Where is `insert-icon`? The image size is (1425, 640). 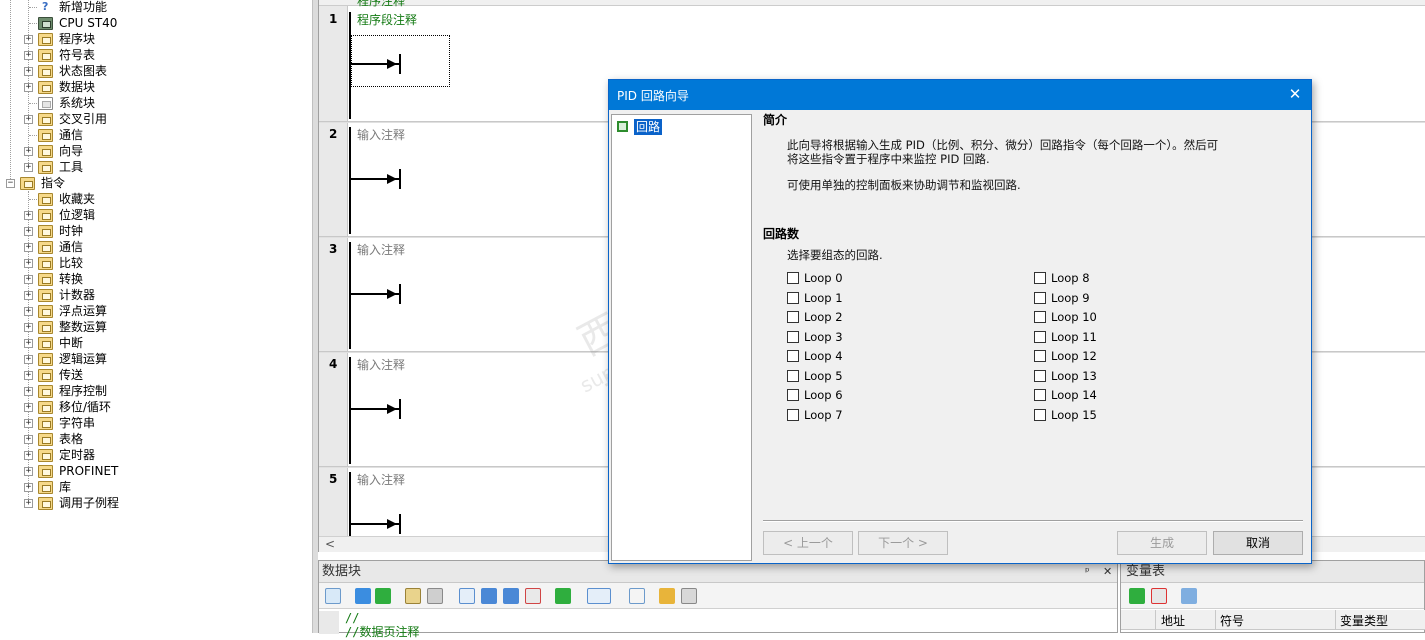 insert-icon is located at coordinates (413, 596).